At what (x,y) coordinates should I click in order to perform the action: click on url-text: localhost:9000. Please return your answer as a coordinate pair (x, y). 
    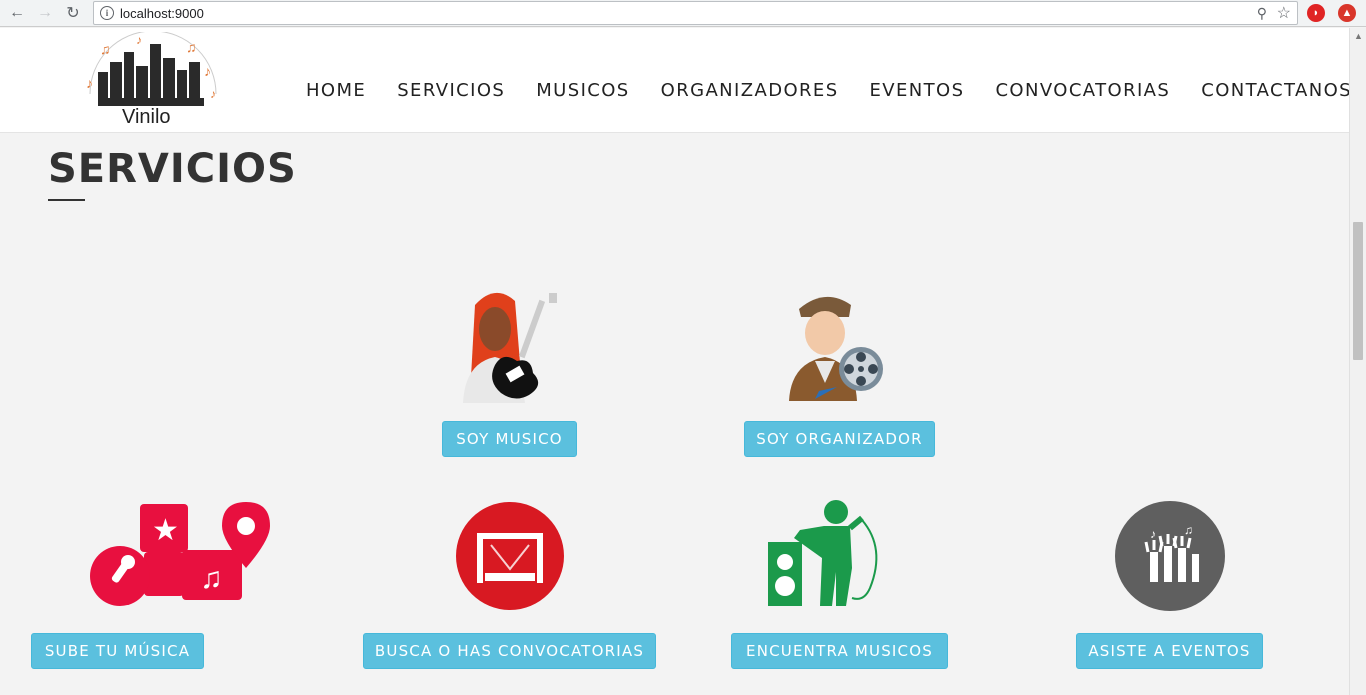
    Looking at the image, I should click on (162, 13).